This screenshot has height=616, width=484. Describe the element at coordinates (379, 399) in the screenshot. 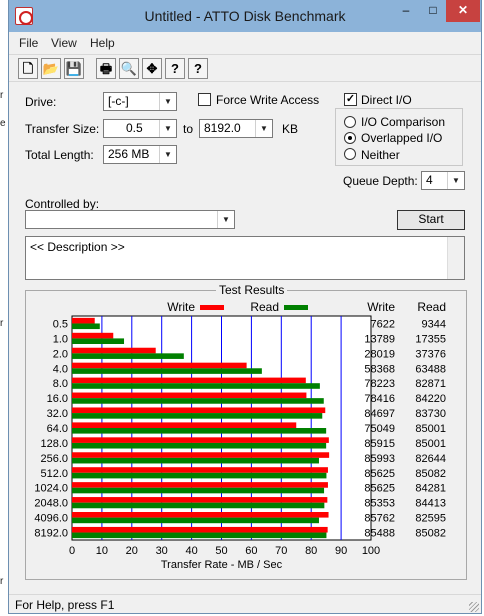

I see `write-value-label: 78416` at that location.